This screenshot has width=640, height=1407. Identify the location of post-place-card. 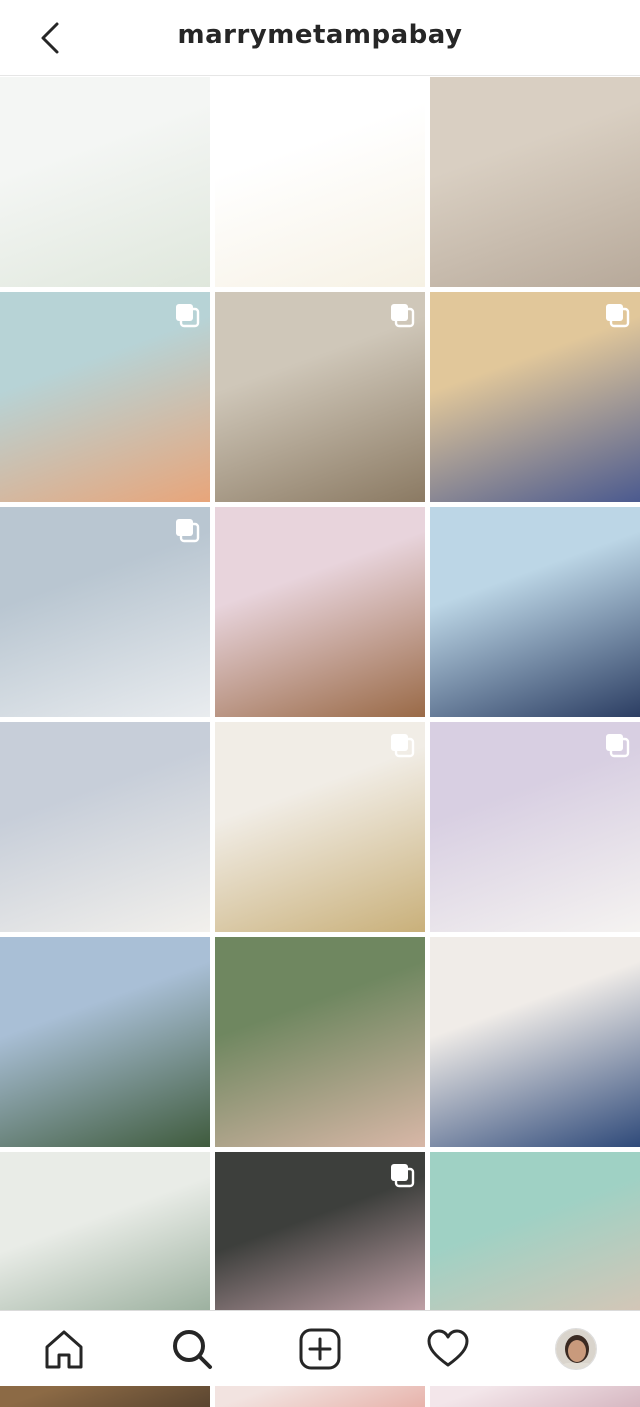
(320, 612).